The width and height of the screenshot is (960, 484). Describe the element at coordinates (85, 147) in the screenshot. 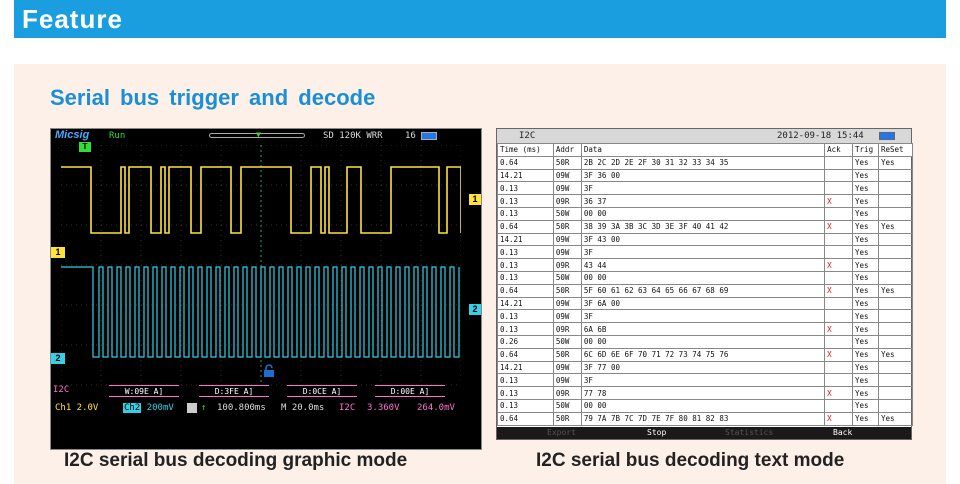

I see `trigger-marker: T` at that location.